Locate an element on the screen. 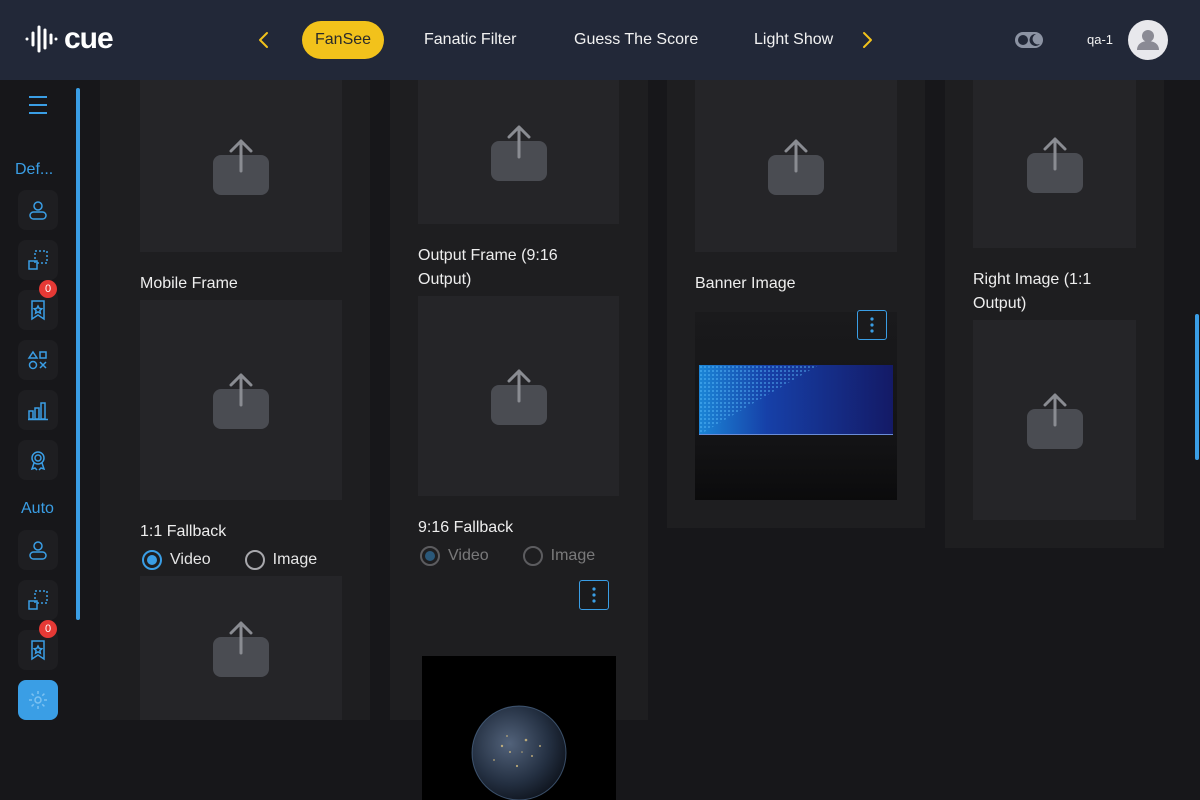 Image resolution: width=1200 pixels, height=800 pixels. user-avatar-icon is located at coordinates (1148, 40).